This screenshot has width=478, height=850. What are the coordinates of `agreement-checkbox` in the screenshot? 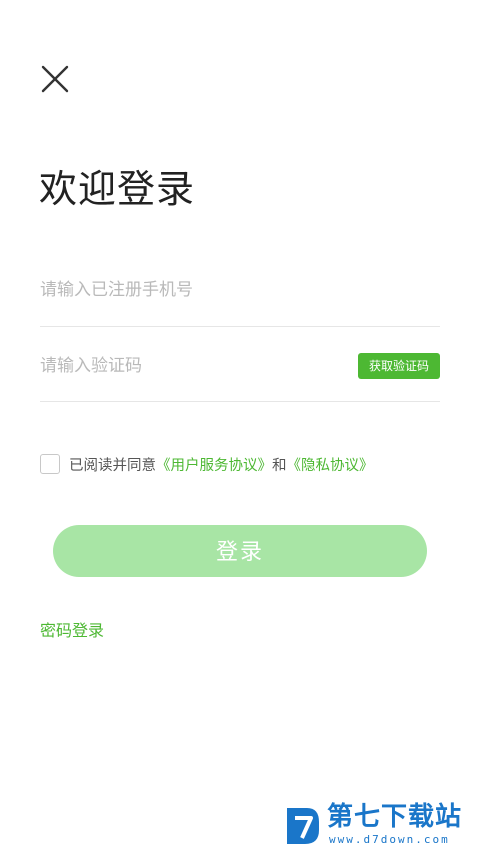 It's located at (50, 464).